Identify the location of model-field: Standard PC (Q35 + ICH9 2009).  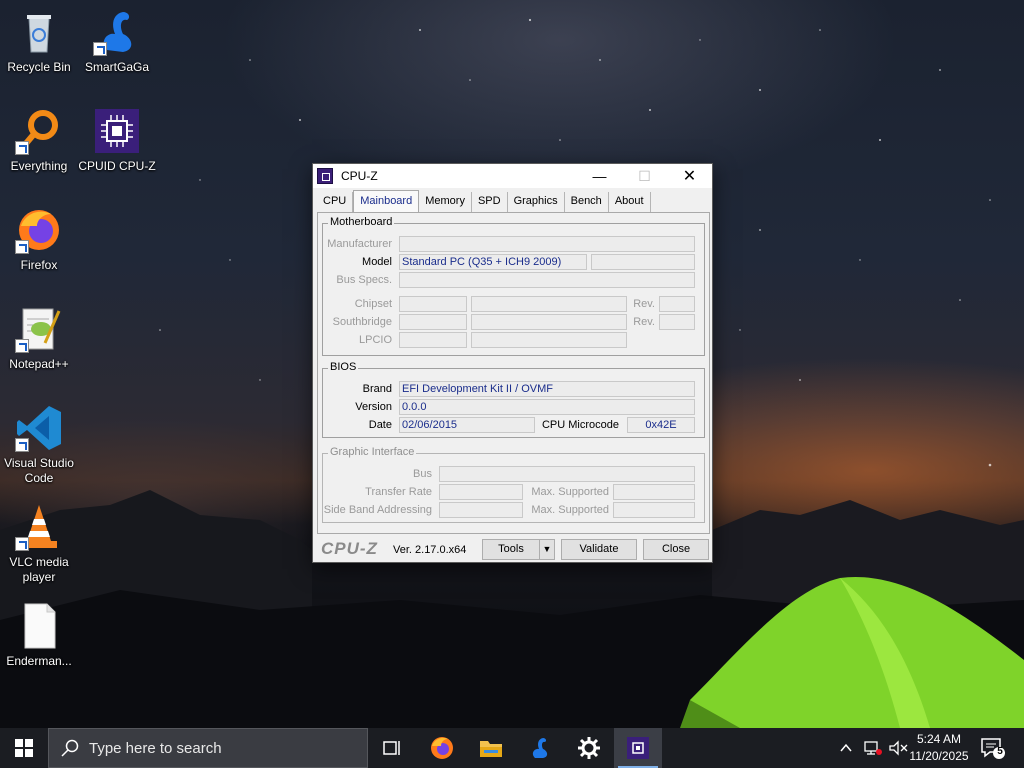
(493, 262).